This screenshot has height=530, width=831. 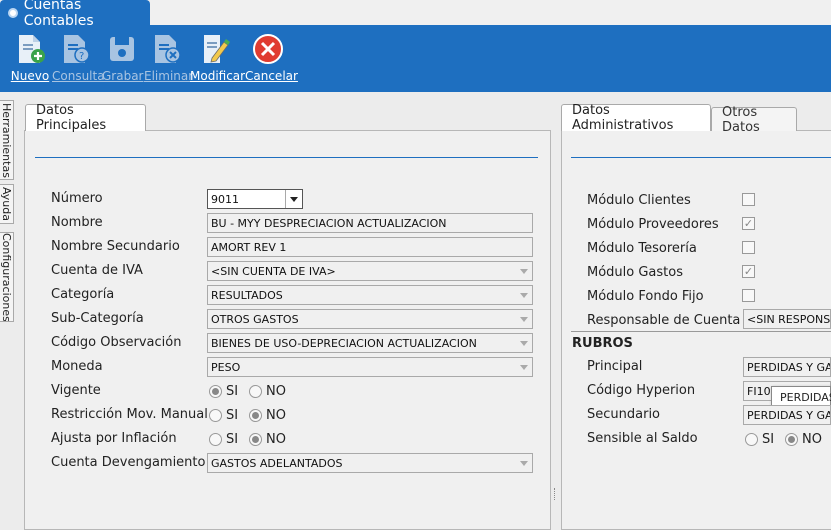 I want to click on sensible-no-radio: NO, so click(x=803, y=439).